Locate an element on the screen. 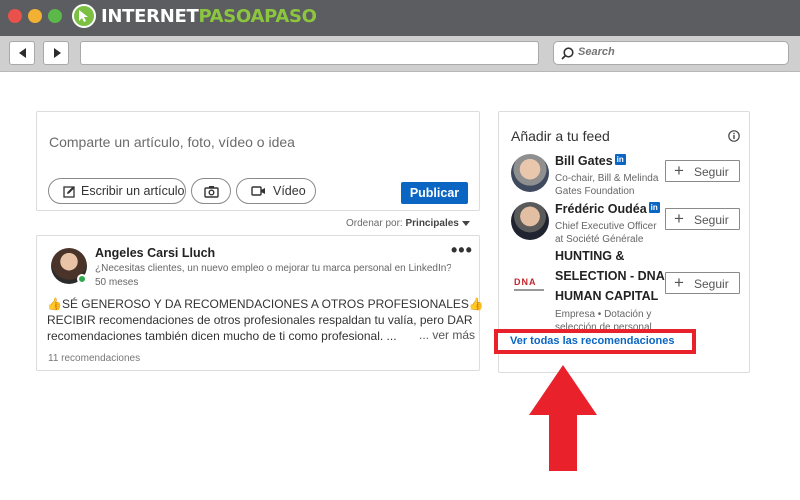 This screenshot has height=500, width=800. subtitle-line: at Société Générale is located at coordinates (599, 239).